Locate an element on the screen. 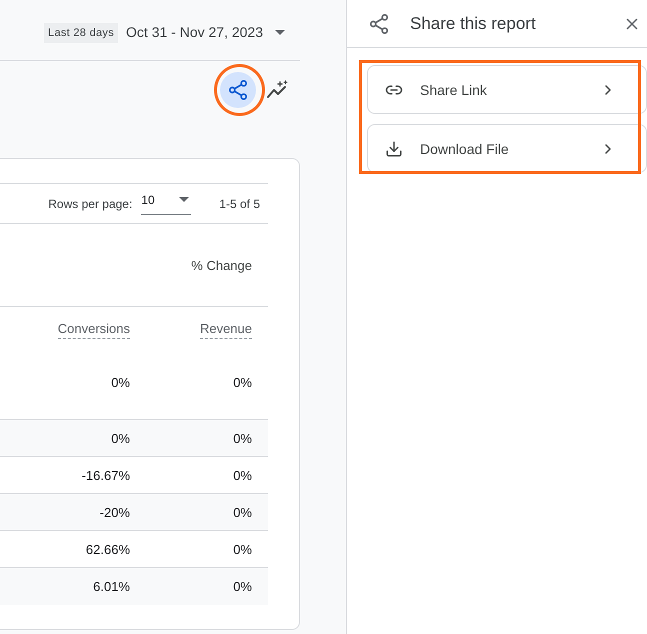 The width and height of the screenshot is (647, 634). sparkle-trend-icon is located at coordinates (277, 90).